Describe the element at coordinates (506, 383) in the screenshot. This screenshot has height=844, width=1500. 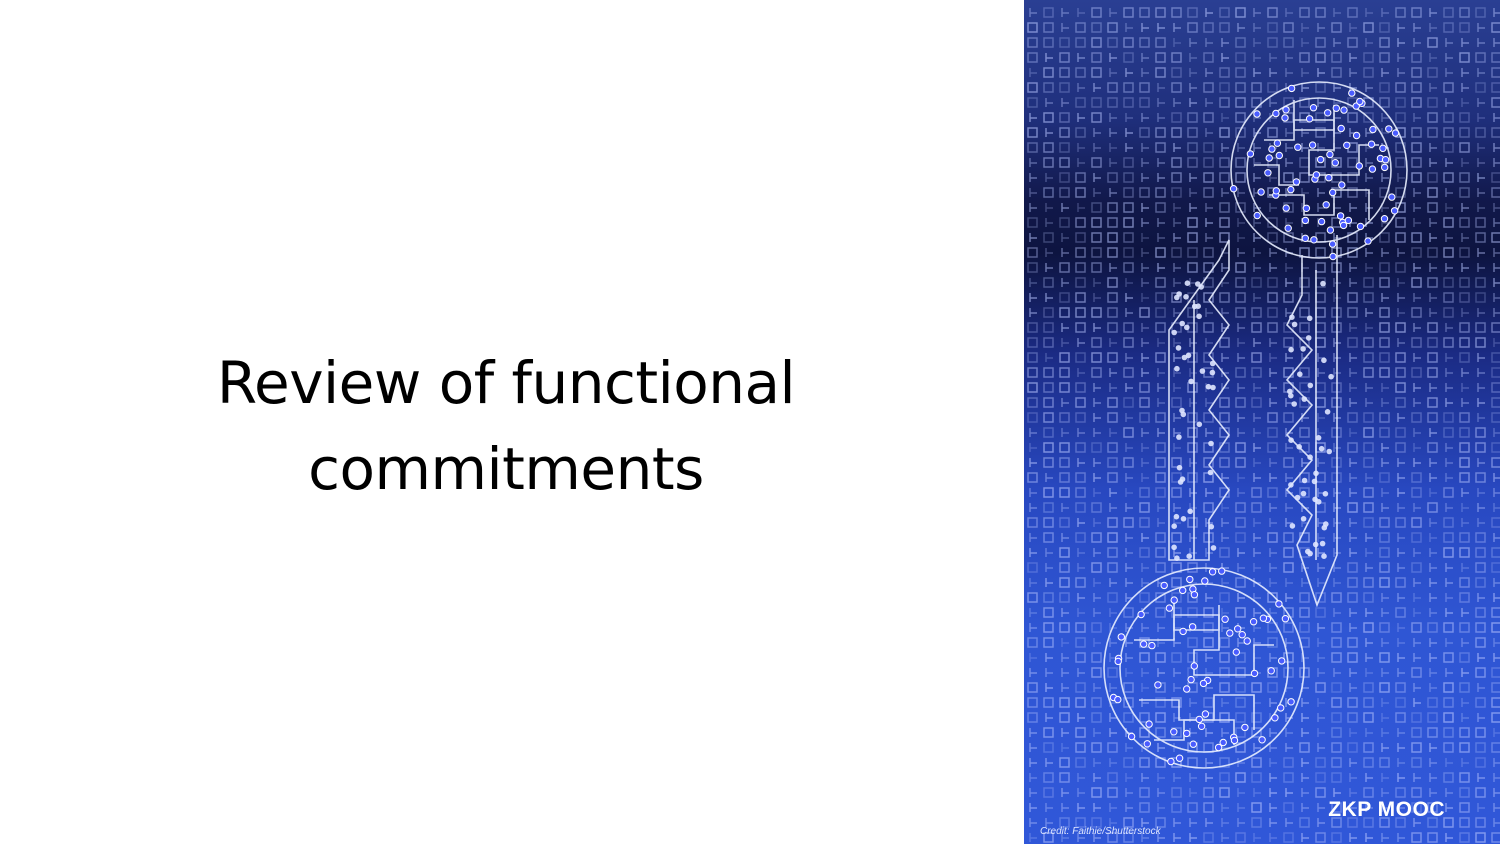
I see `title-line-1: Review of functional` at that location.